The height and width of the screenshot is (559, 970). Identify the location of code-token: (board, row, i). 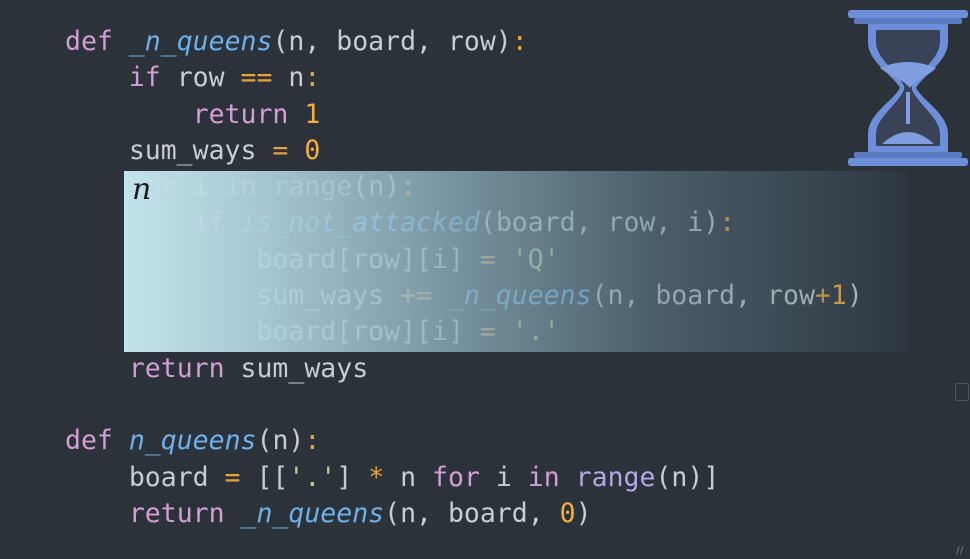
(599, 223).